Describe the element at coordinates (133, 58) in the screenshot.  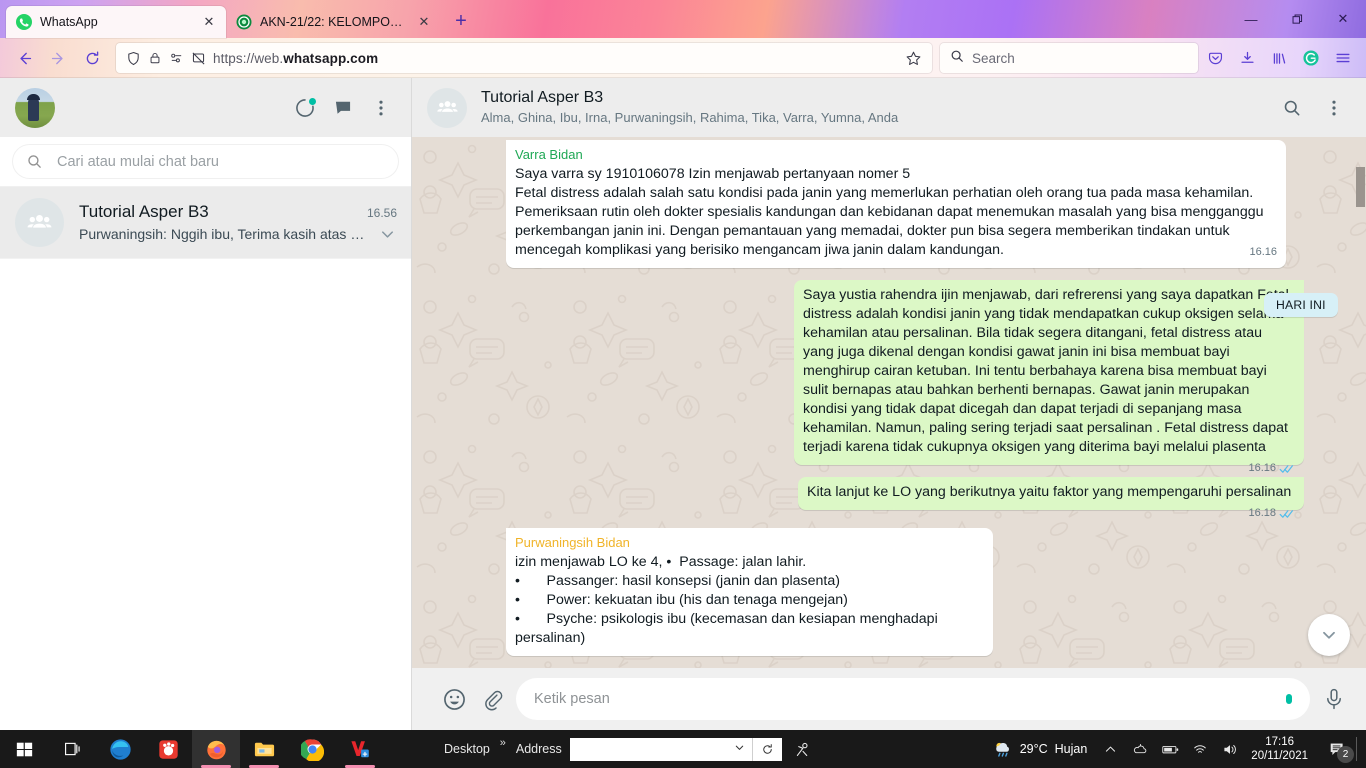
I see `shield-icon` at that location.